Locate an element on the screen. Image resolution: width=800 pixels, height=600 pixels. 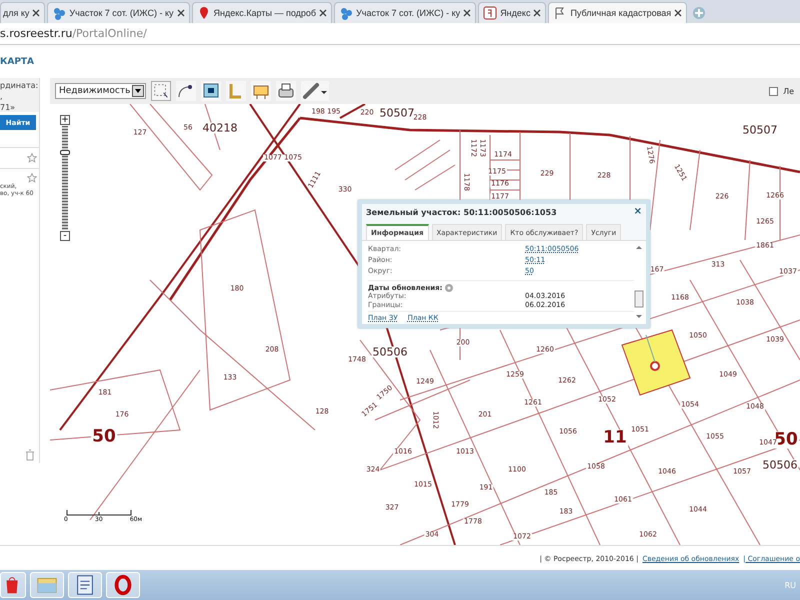
slider-thumb is located at coordinates (65, 152).